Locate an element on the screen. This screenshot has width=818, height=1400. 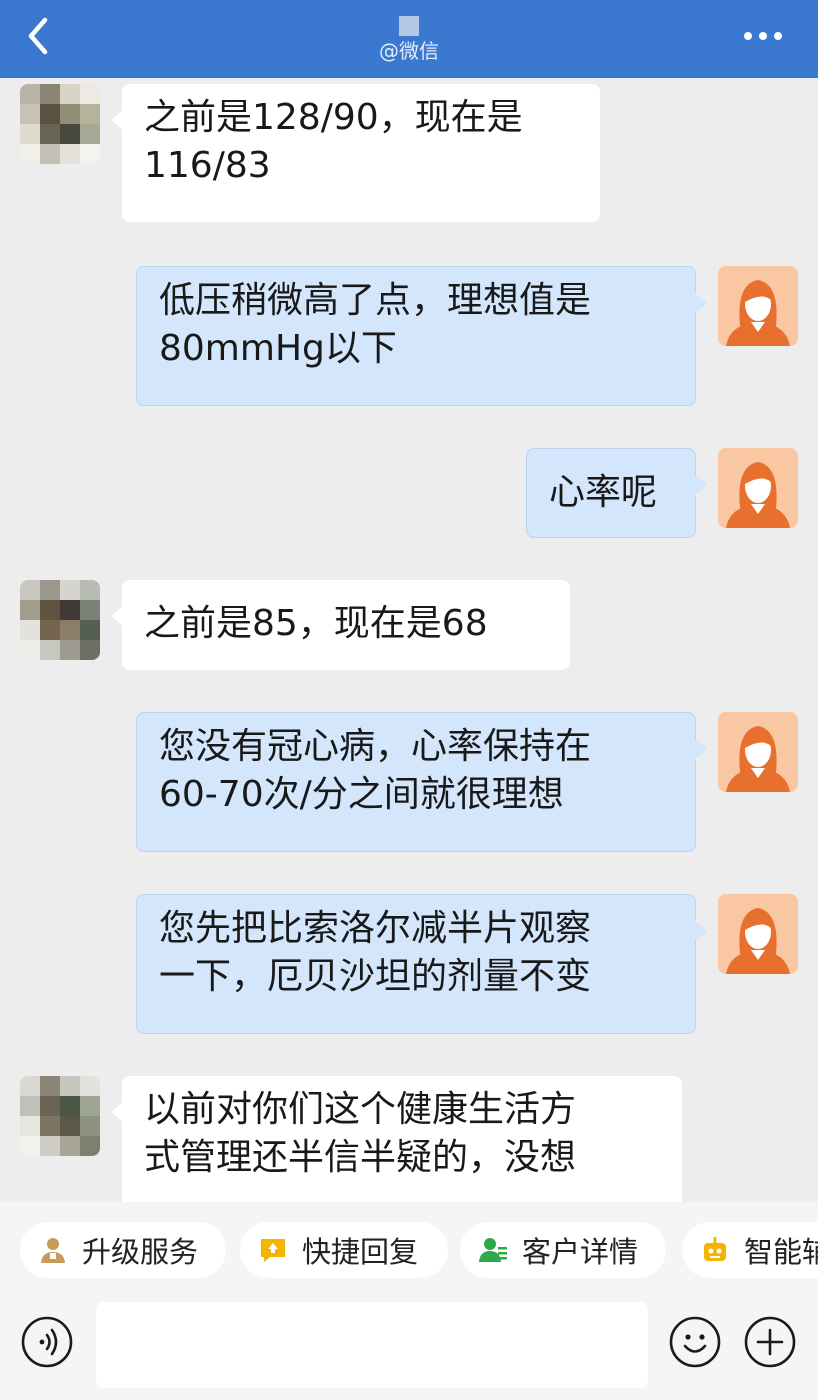
message-text-line: 以前对你们这个健康生活方 is located at coordinates (360, 1109).